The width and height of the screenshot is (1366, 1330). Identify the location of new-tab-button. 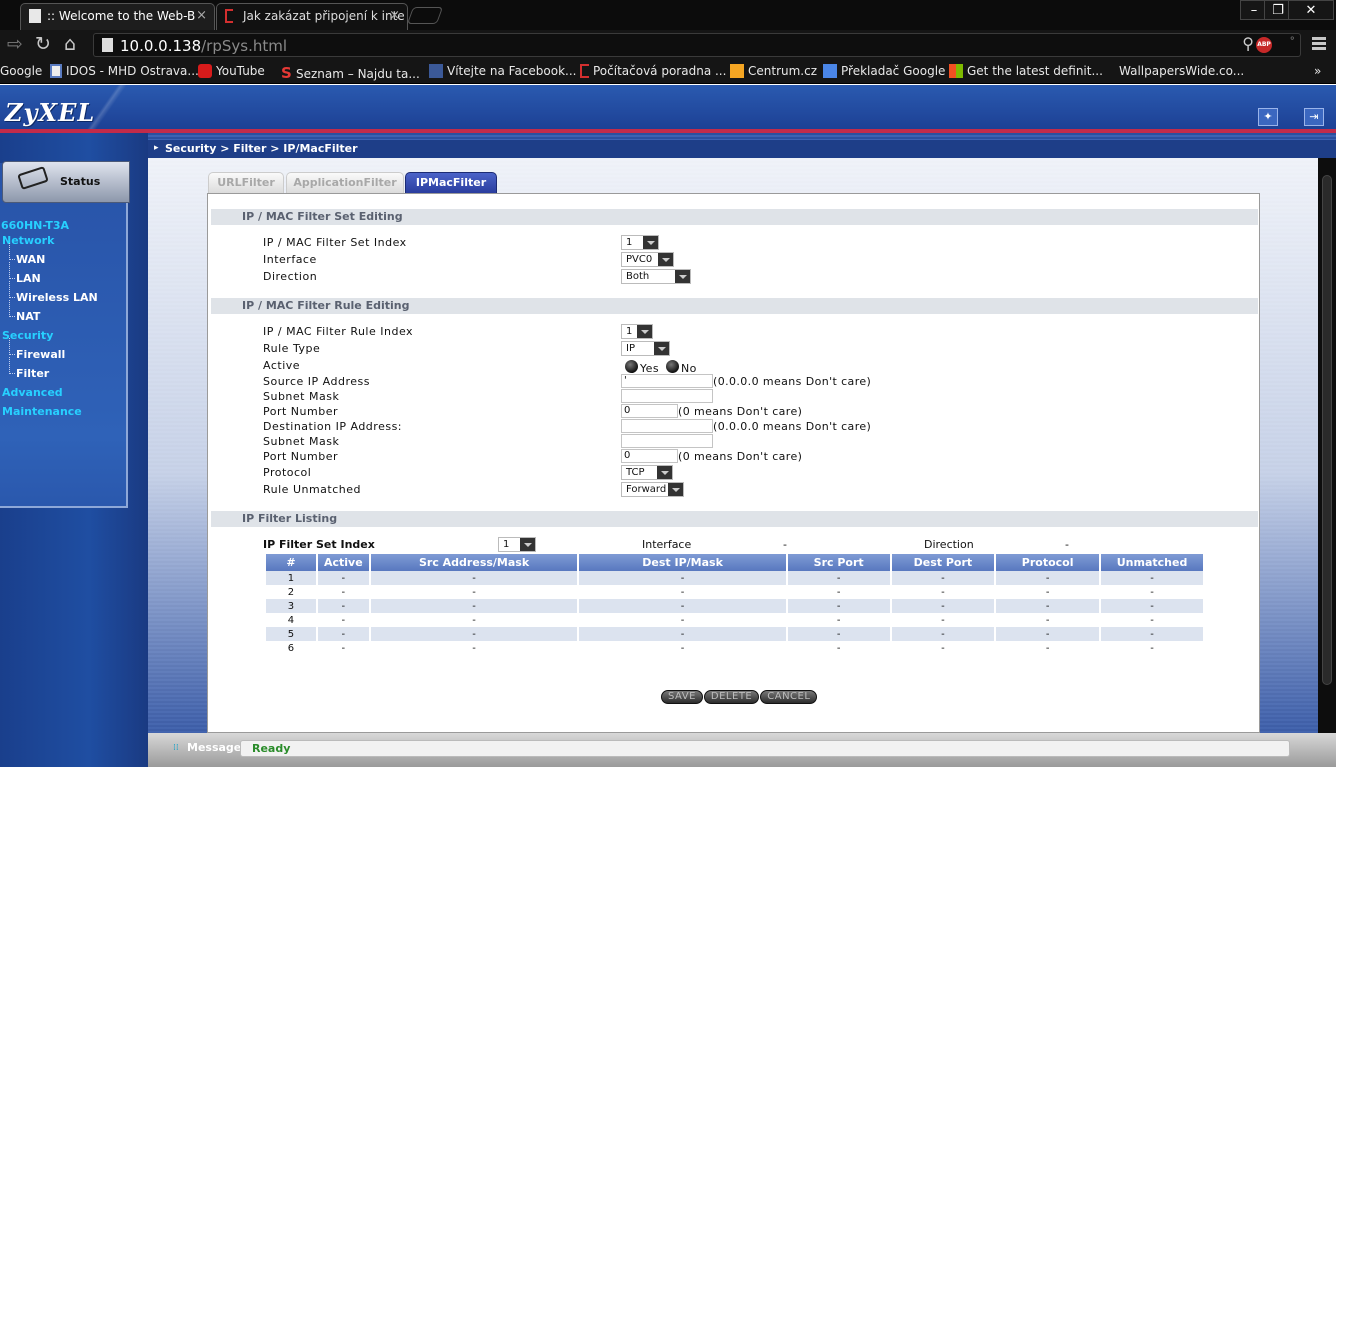
(425, 15).